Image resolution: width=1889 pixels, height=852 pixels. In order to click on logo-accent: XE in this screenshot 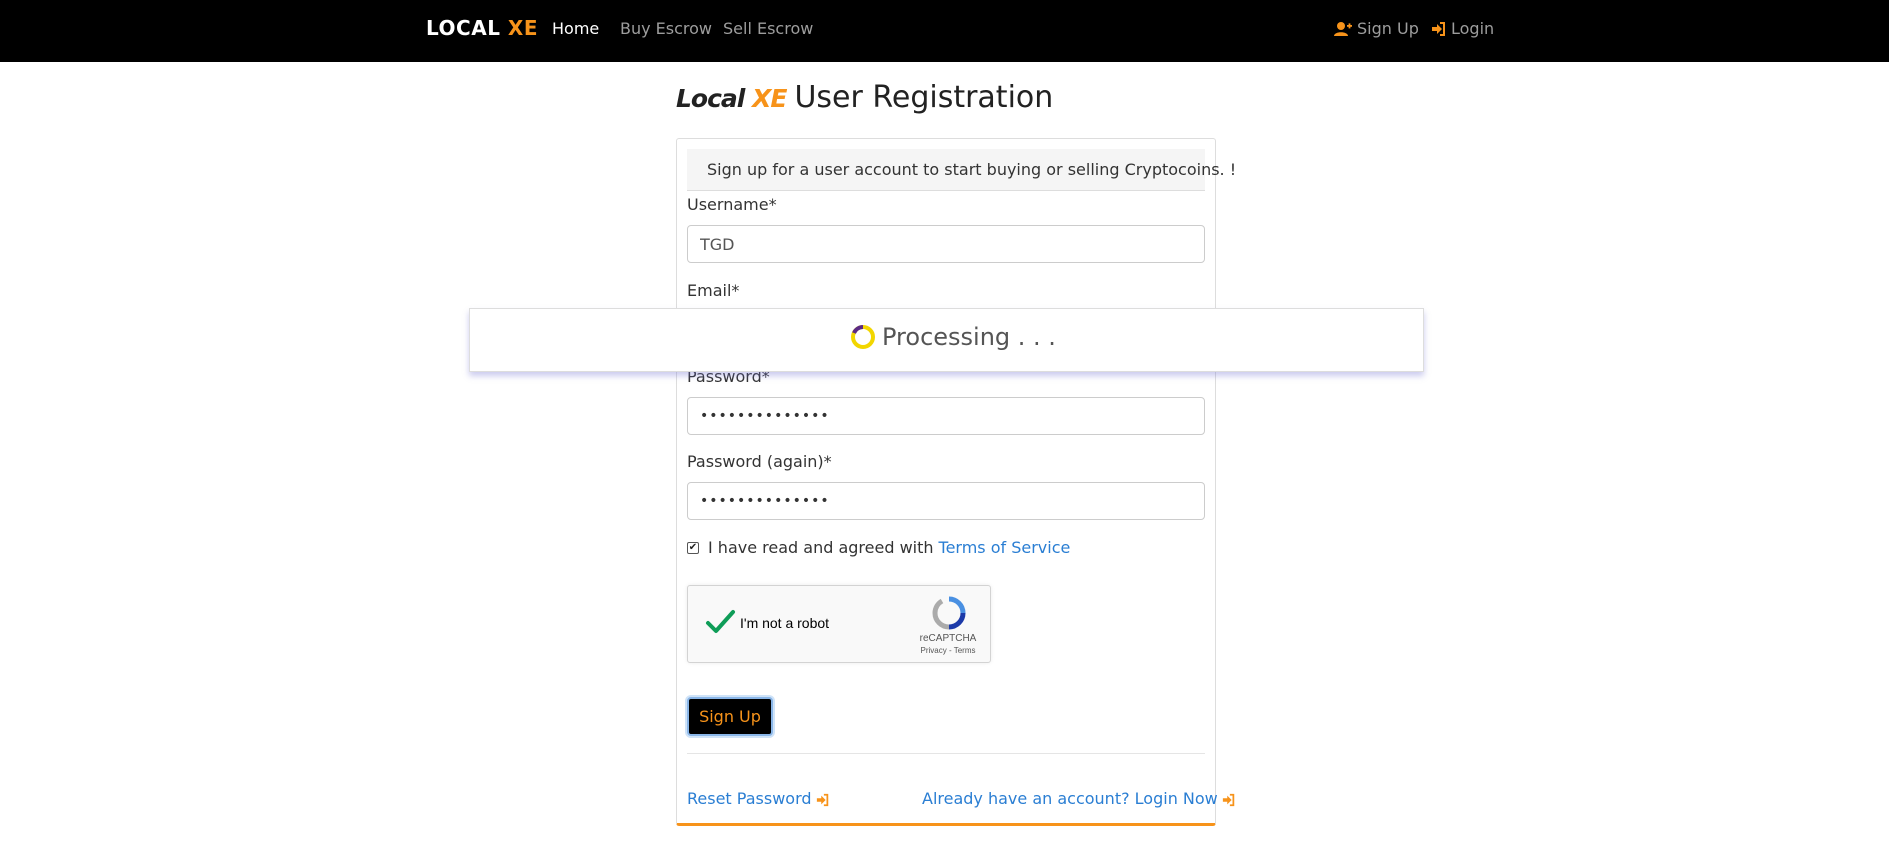, I will do `click(769, 98)`.